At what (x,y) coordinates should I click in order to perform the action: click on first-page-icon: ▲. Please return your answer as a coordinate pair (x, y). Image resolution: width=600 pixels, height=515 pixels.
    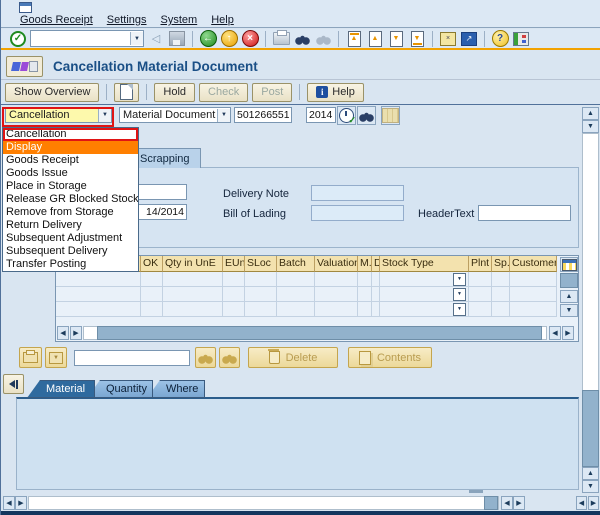
    Looking at the image, I should click on (354, 39).